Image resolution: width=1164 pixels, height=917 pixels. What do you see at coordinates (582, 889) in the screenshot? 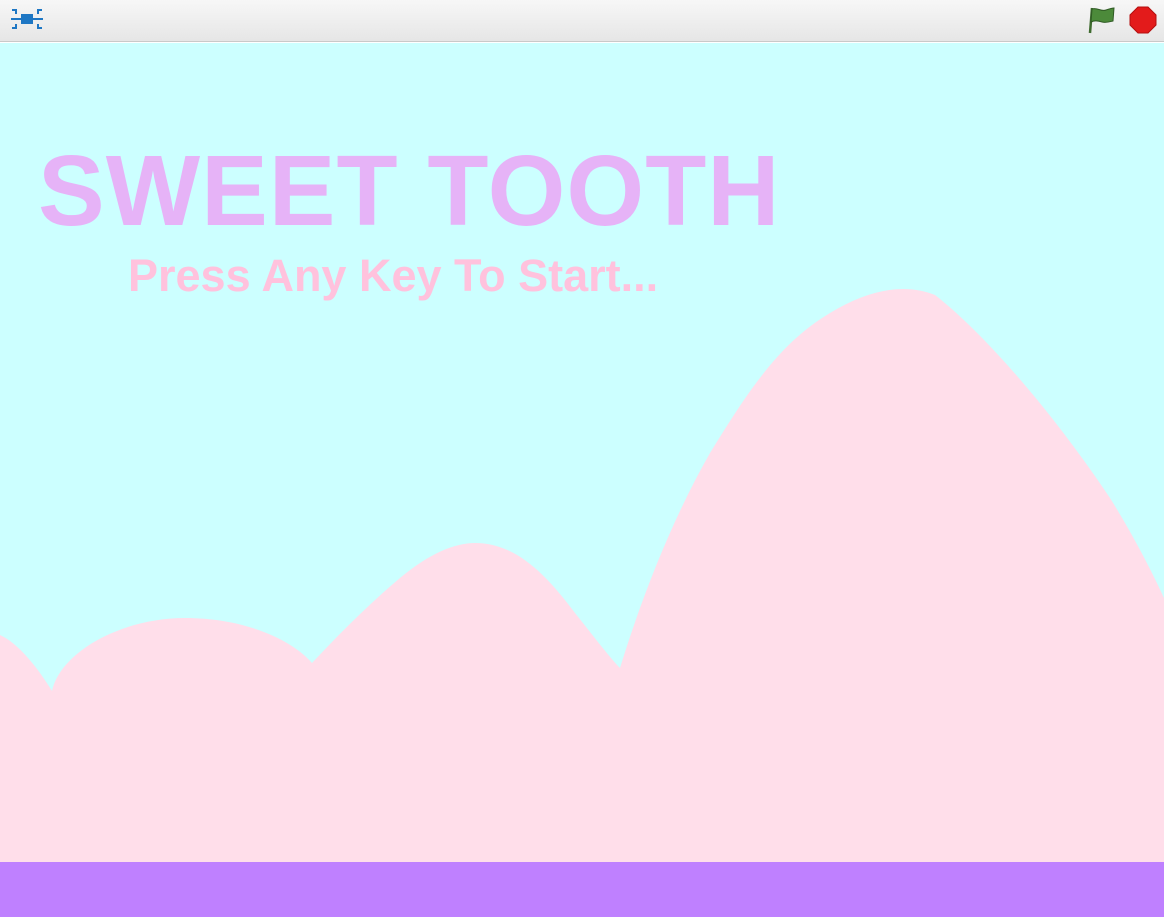
I see `ground-strip` at bounding box center [582, 889].